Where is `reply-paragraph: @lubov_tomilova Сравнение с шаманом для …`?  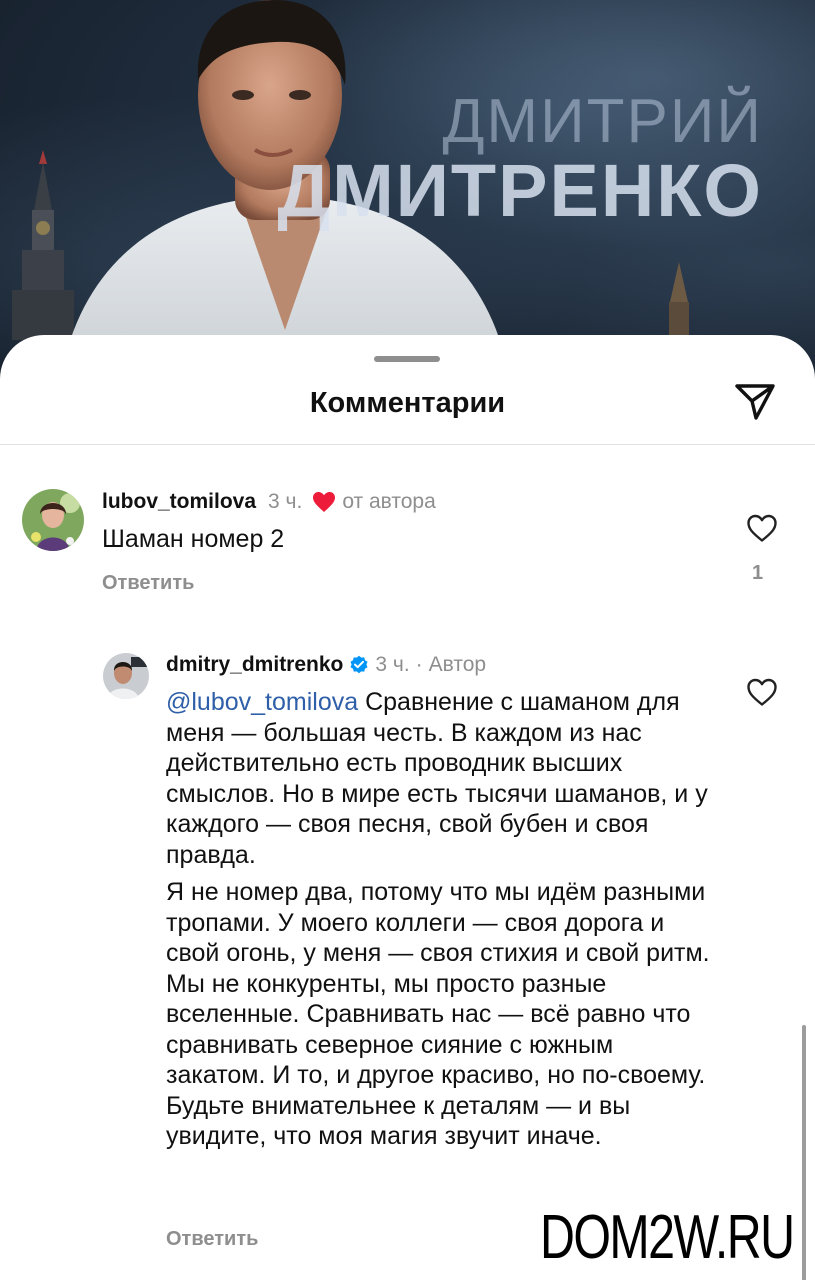
reply-paragraph: @lubov_tomilova Сравнение с шаманом для … is located at coordinates (438, 778).